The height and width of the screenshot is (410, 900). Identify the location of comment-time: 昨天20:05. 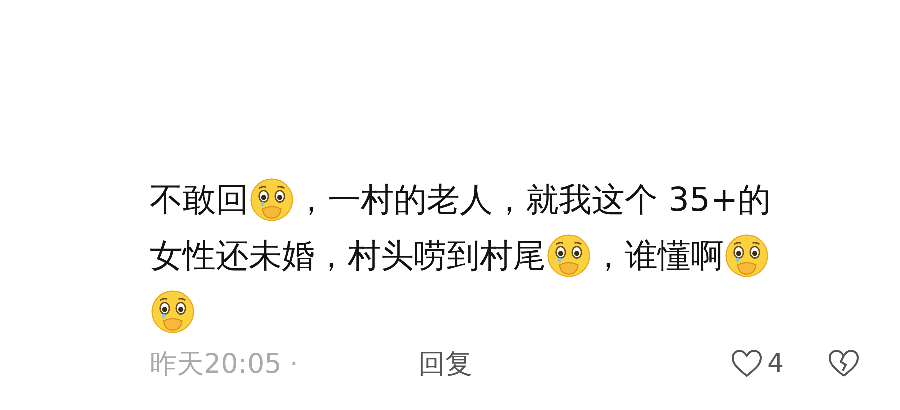
(216, 365).